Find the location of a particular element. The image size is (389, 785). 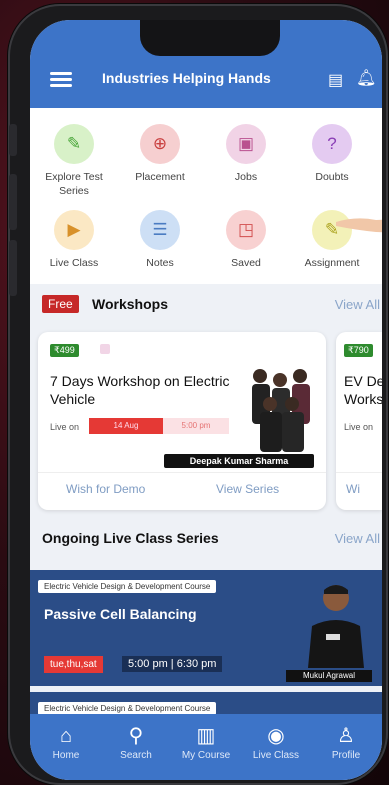

nav-search: ⚲ Search is located at coordinates (136, 742).